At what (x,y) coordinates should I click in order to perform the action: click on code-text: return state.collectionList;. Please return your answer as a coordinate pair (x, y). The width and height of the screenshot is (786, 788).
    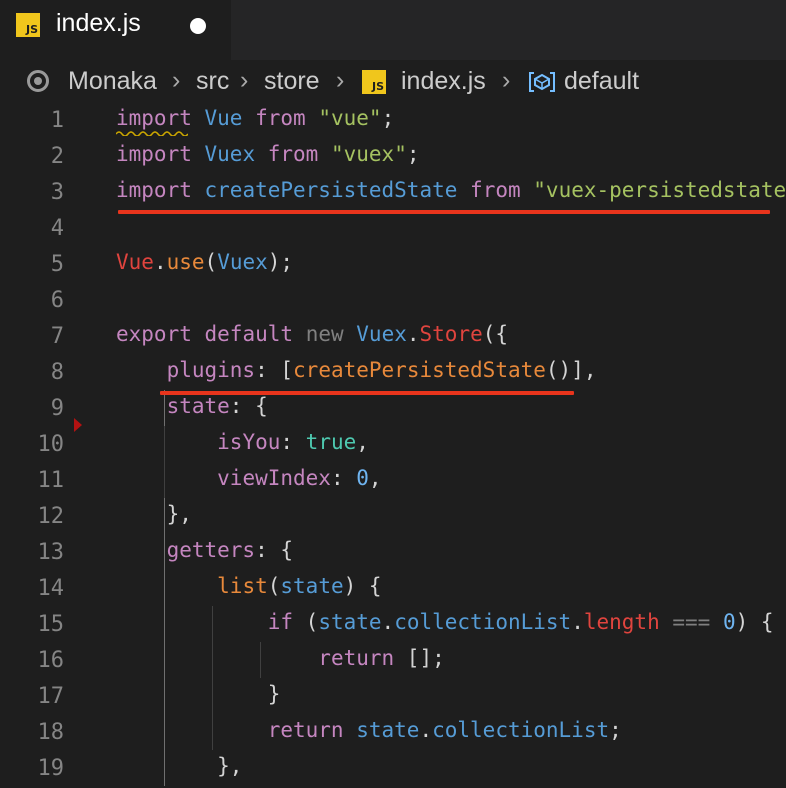
    Looking at the image, I should click on (369, 730).